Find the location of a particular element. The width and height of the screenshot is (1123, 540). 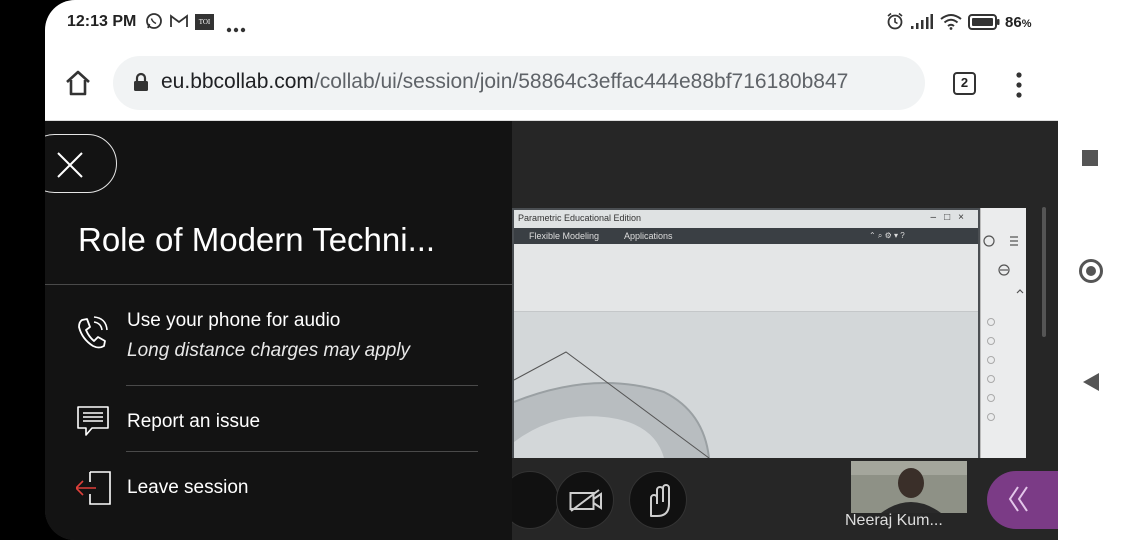

raise-hand-icon is located at coordinates (660, 500).